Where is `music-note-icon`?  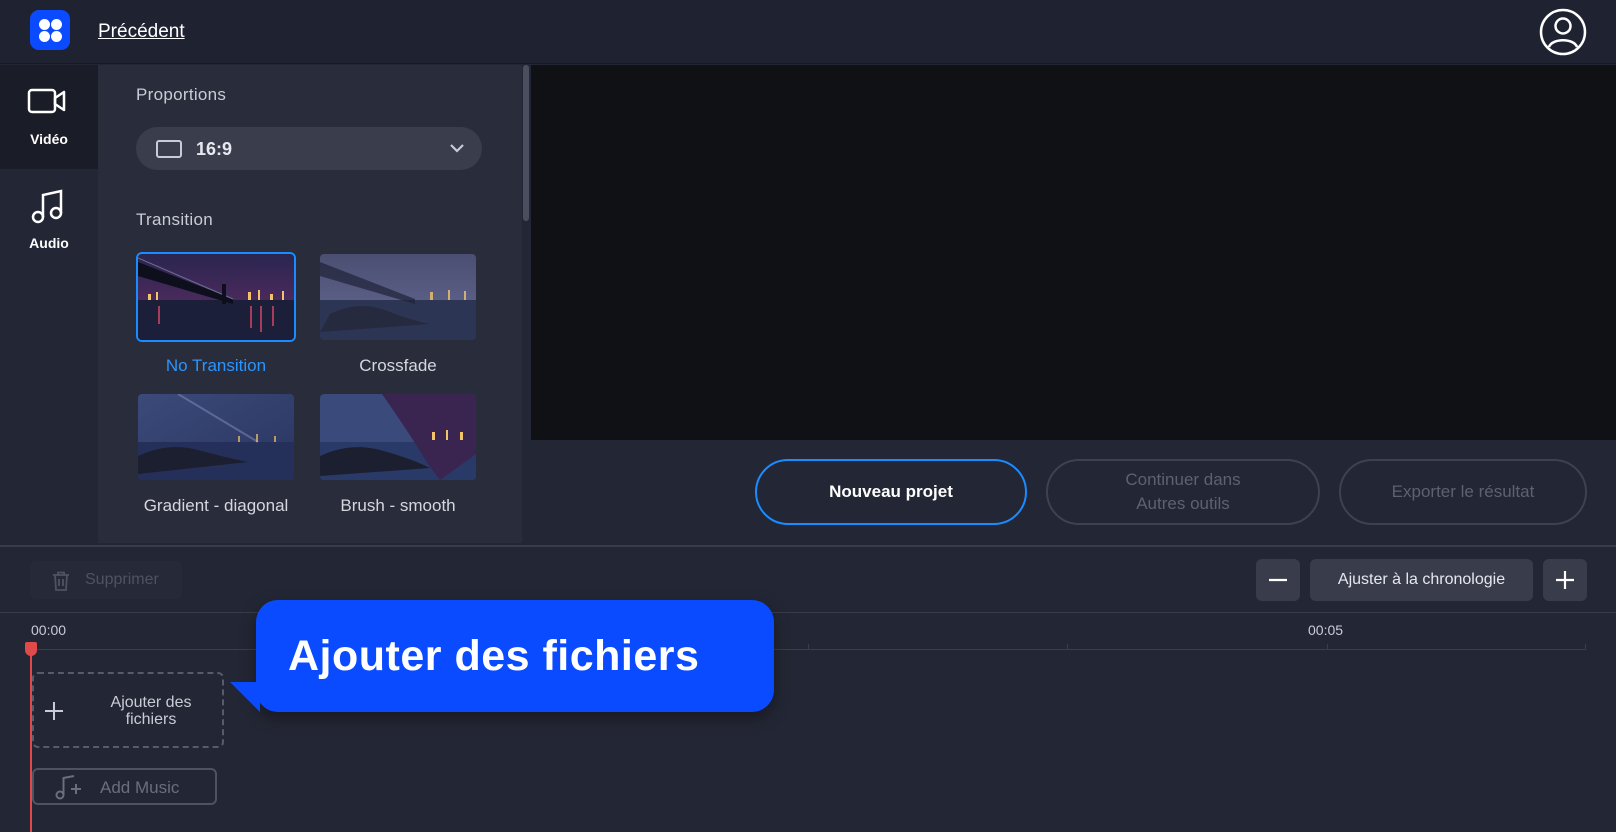 music-note-icon is located at coordinates (47, 206).